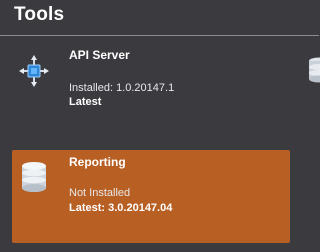 This screenshot has width=320, height=252. Describe the element at coordinates (122, 88) in the screenshot. I see `tool-status: Installed: 1.0.20147.1` at that location.